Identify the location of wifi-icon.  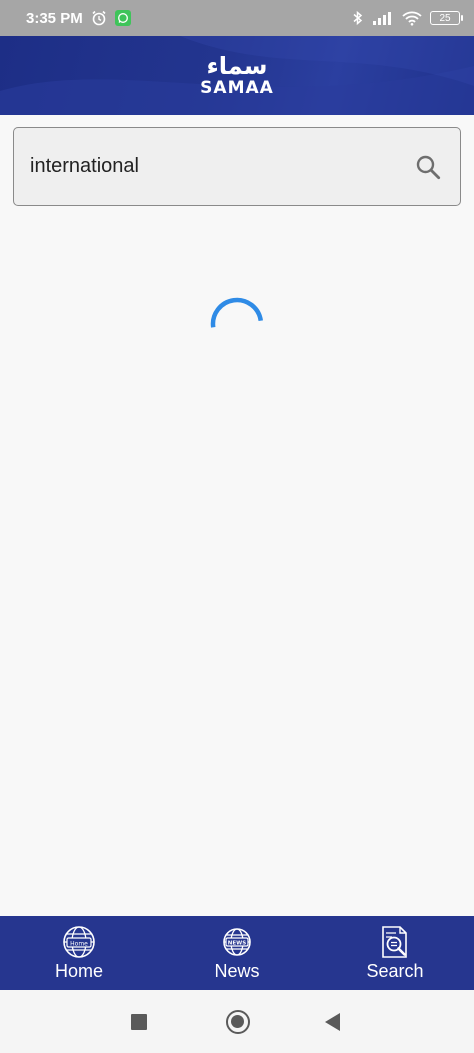
(412, 18).